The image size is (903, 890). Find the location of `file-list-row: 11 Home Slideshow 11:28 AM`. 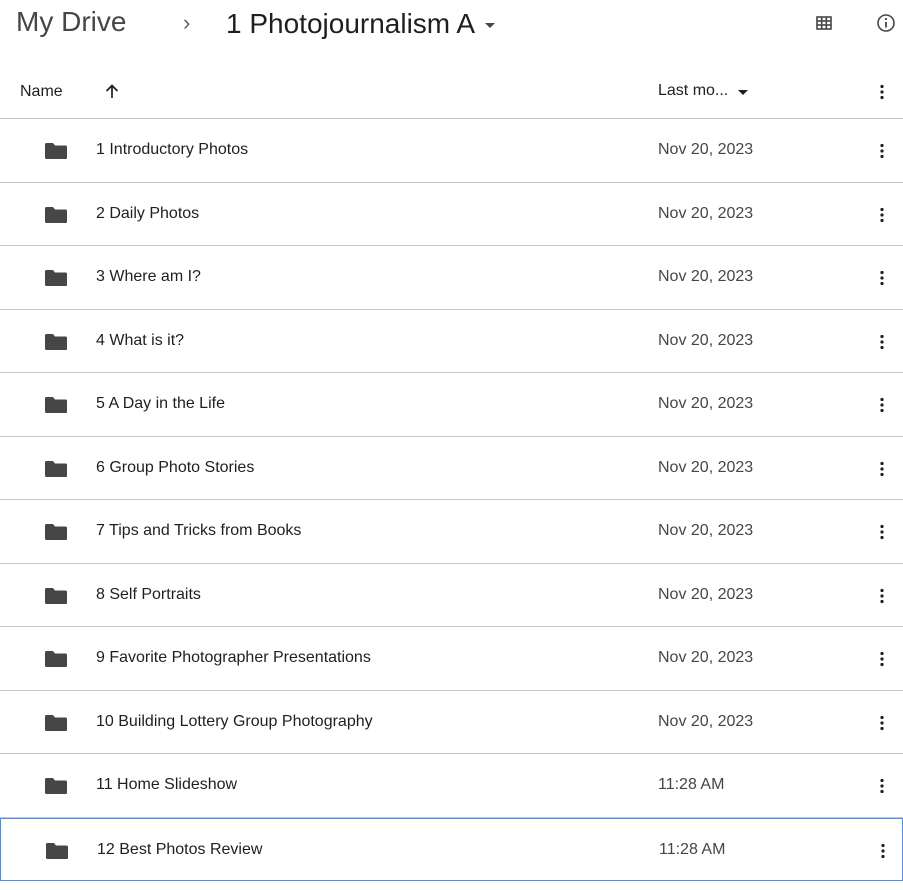

file-list-row: 11 Home Slideshow 11:28 AM is located at coordinates (451, 786).